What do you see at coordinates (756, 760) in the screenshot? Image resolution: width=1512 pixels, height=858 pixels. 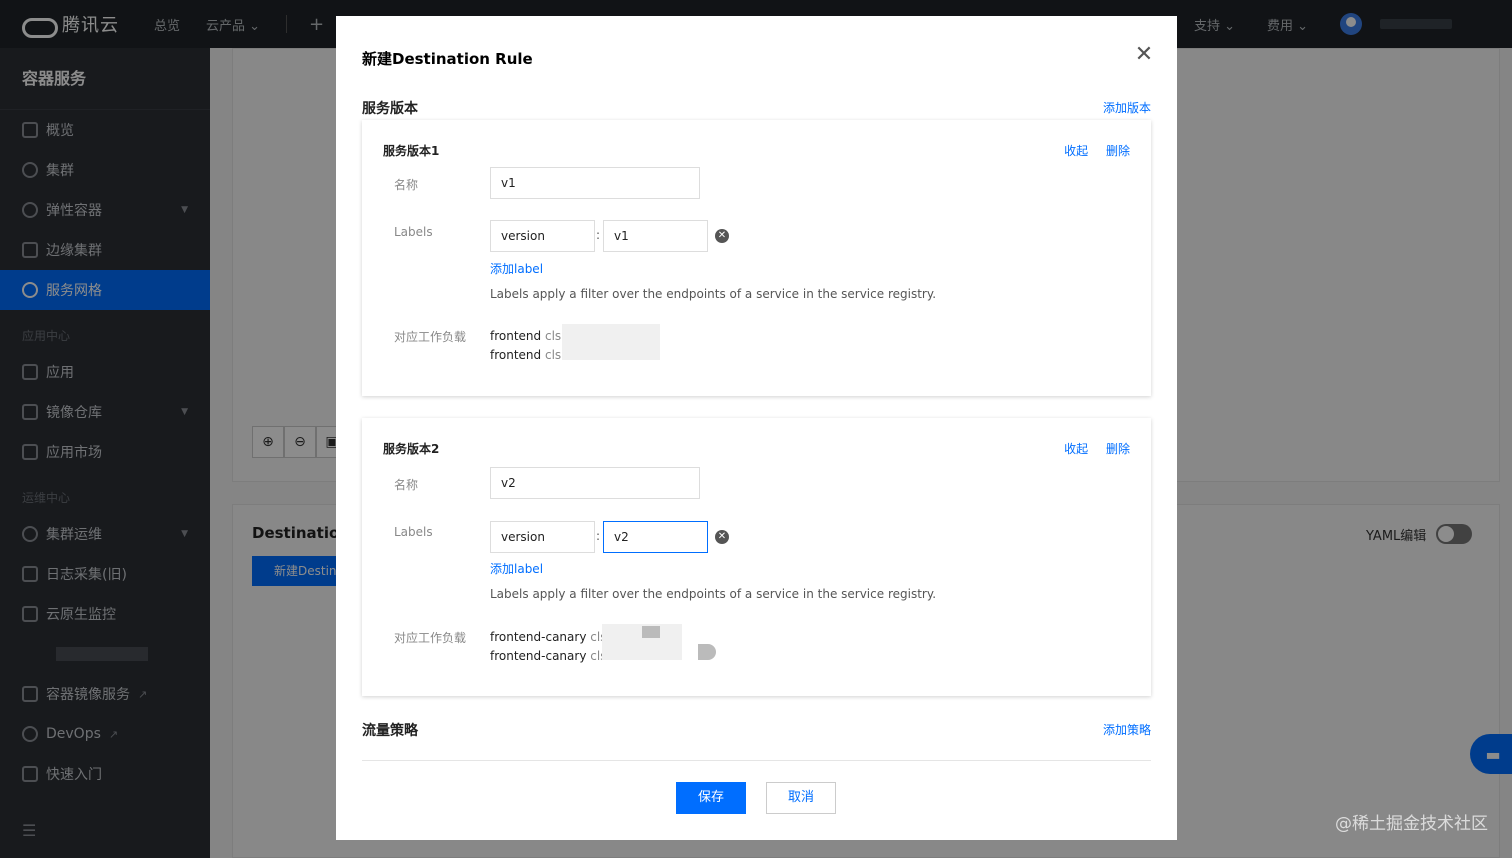 I see `divider` at bounding box center [756, 760].